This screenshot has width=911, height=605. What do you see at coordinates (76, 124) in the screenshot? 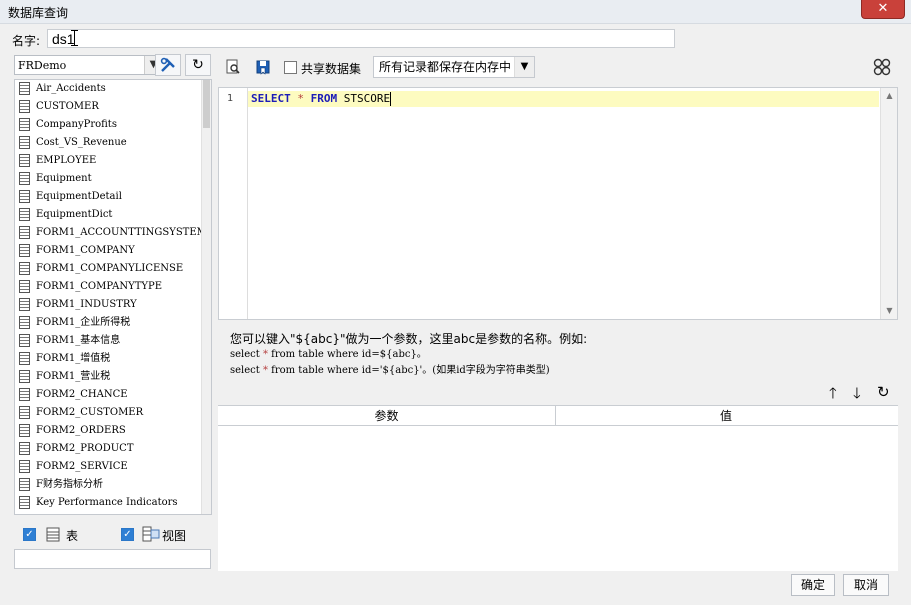
I see `table-name: CompanyProfits` at bounding box center [76, 124].